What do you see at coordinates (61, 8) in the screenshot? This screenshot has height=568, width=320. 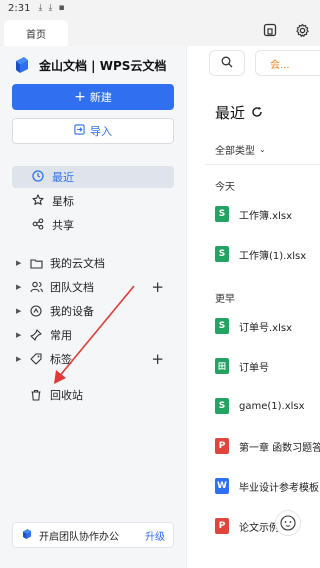 I see `notification-icon: ▪` at bounding box center [61, 8].